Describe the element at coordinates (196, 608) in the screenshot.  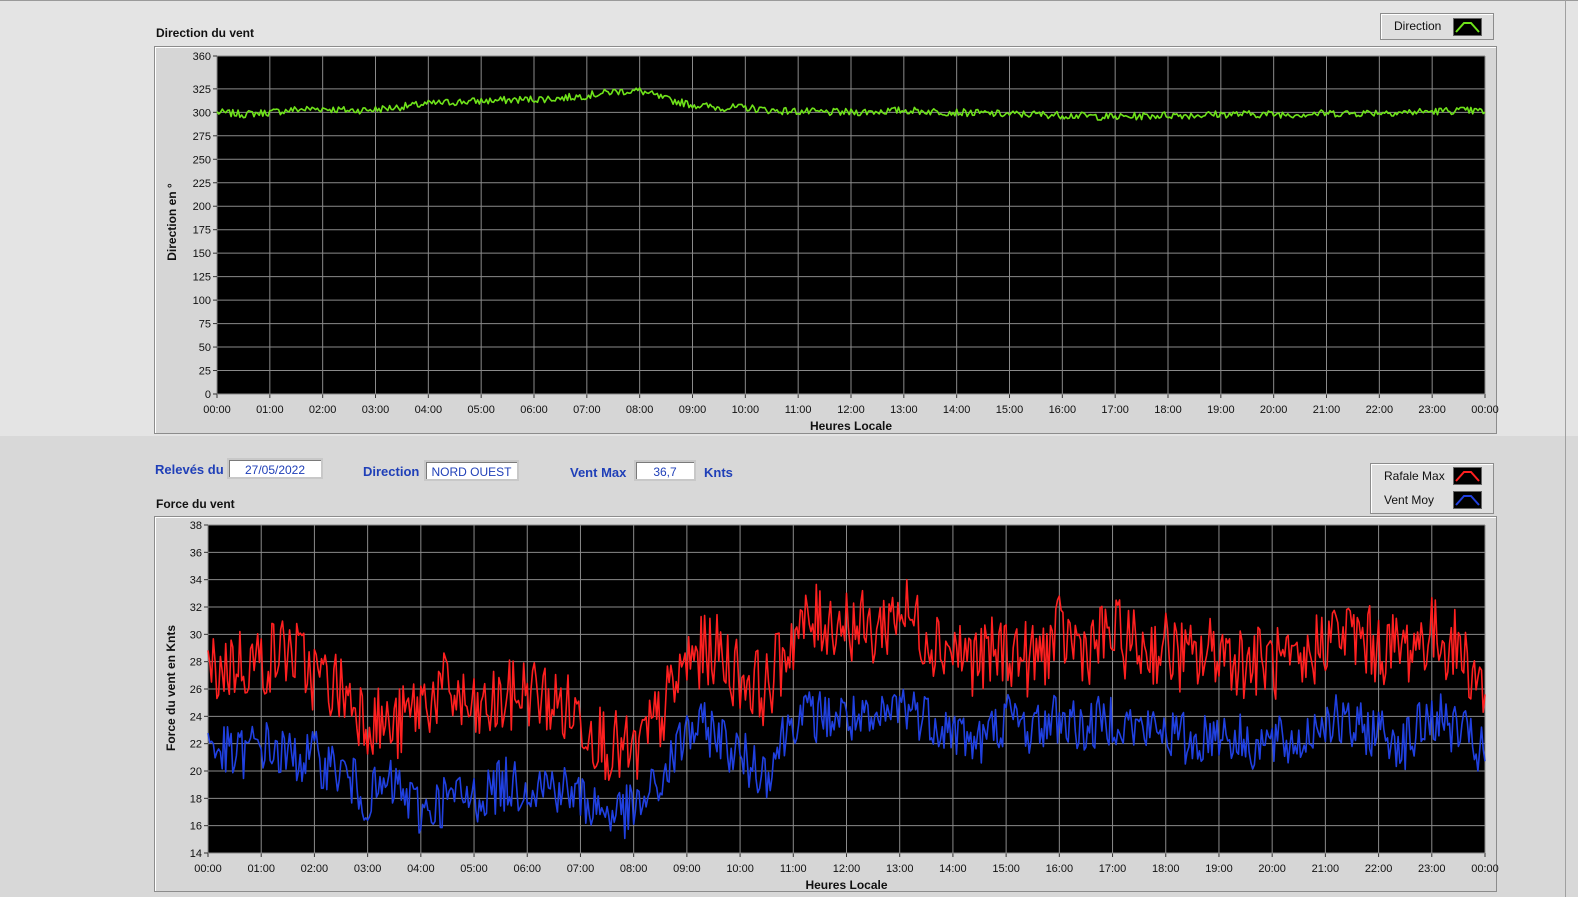
I see `y-tick-label: 32` at that location.